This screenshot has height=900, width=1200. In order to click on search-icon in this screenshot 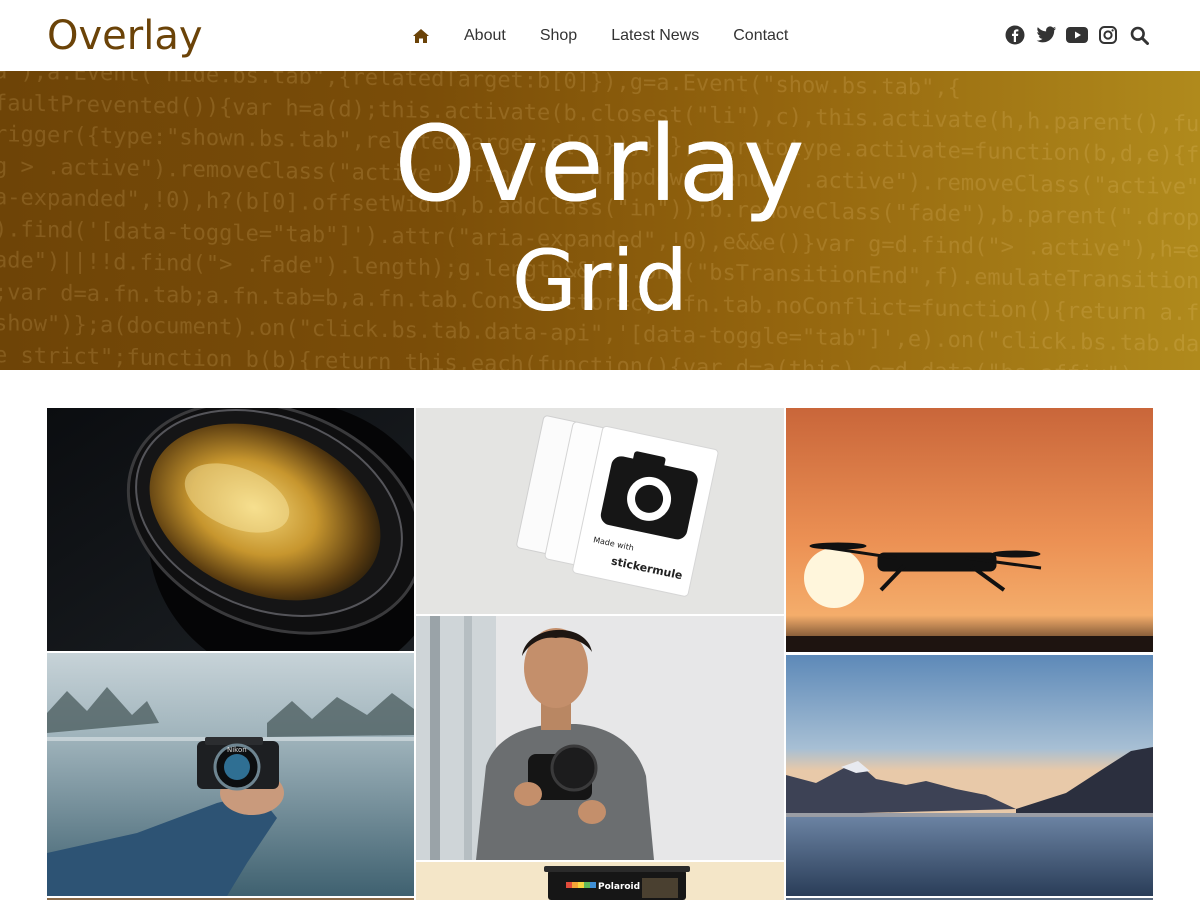, I will do `click(1139, 35)`.